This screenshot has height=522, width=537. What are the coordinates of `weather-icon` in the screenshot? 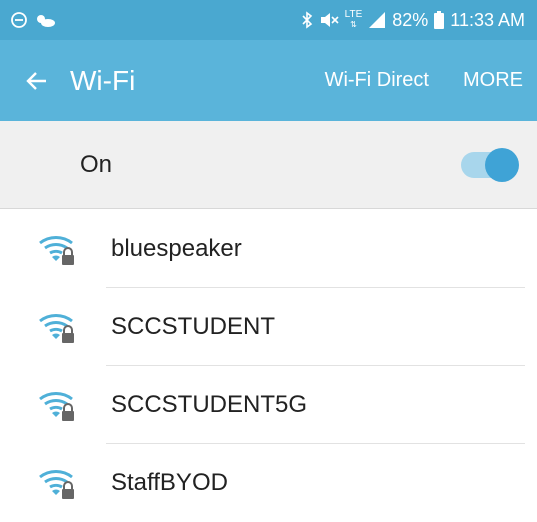 It's located at (45, 20).